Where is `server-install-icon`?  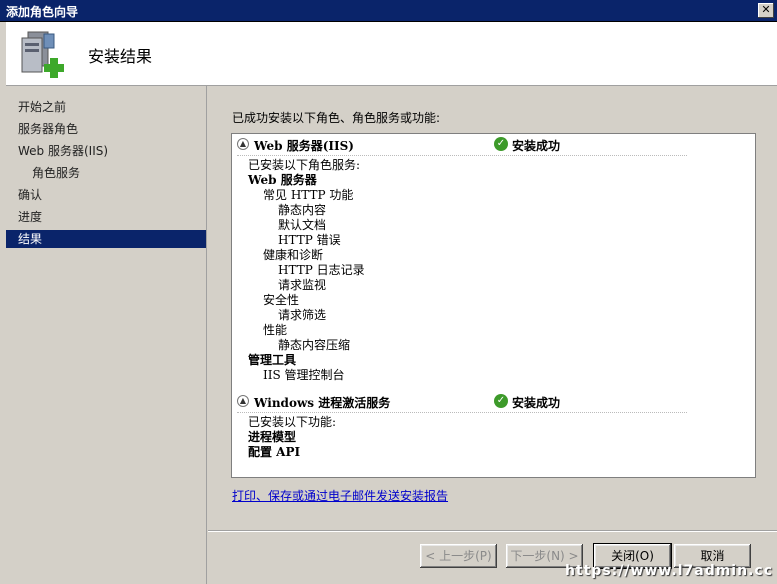
server-install-icon is located at coordinates (42, 54).